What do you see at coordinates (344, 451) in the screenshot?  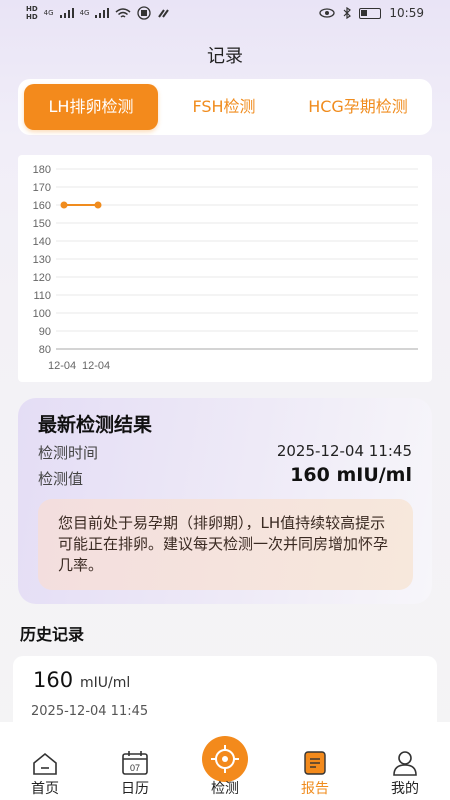 I see `test-time-value: 2025-12-04 11:45` at bounding box center [344, 451].